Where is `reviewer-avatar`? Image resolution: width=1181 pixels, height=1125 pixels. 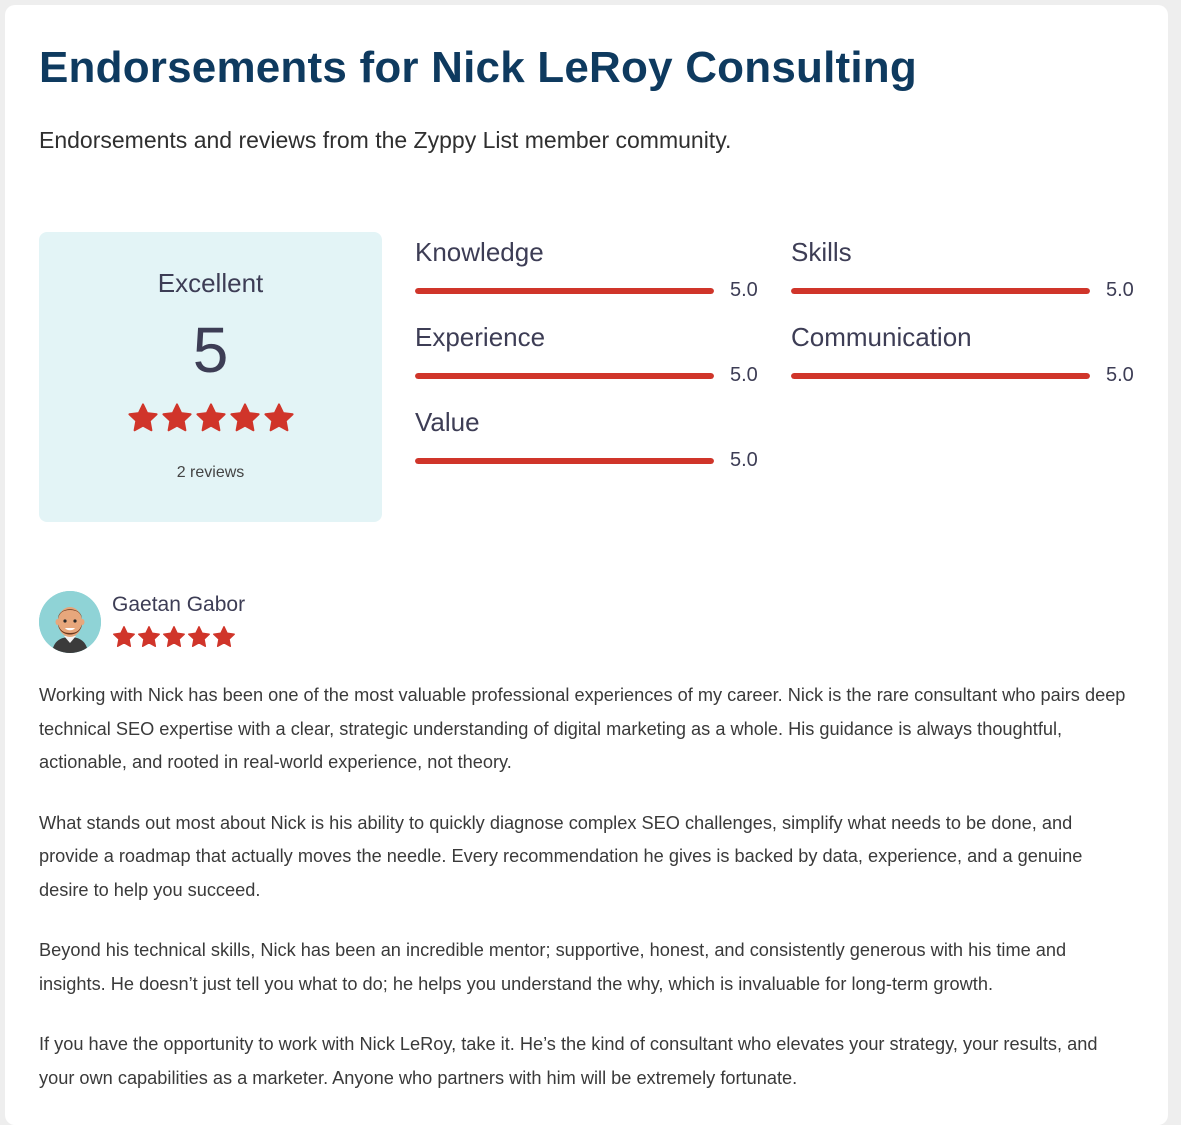
reviewer-avatar is located at coordinates (70, 622).